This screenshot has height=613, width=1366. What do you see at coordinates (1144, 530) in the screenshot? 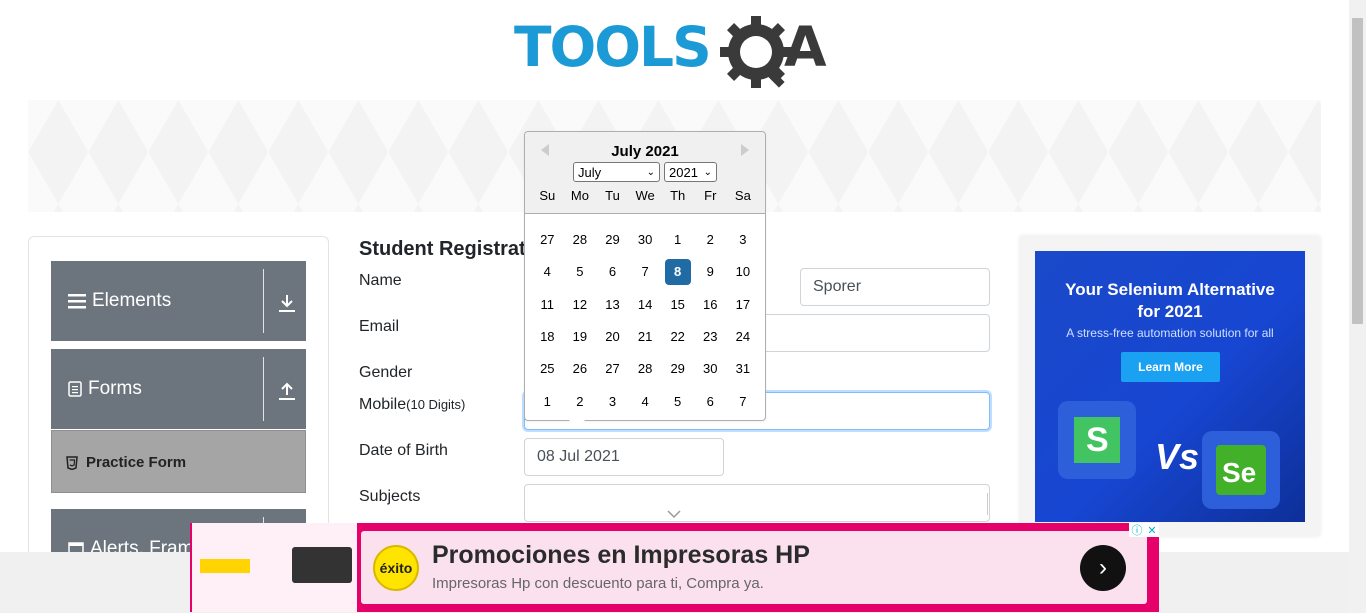
I see `ad-close-controls: ⓘ ✕` at bounding box center [1144, 530].